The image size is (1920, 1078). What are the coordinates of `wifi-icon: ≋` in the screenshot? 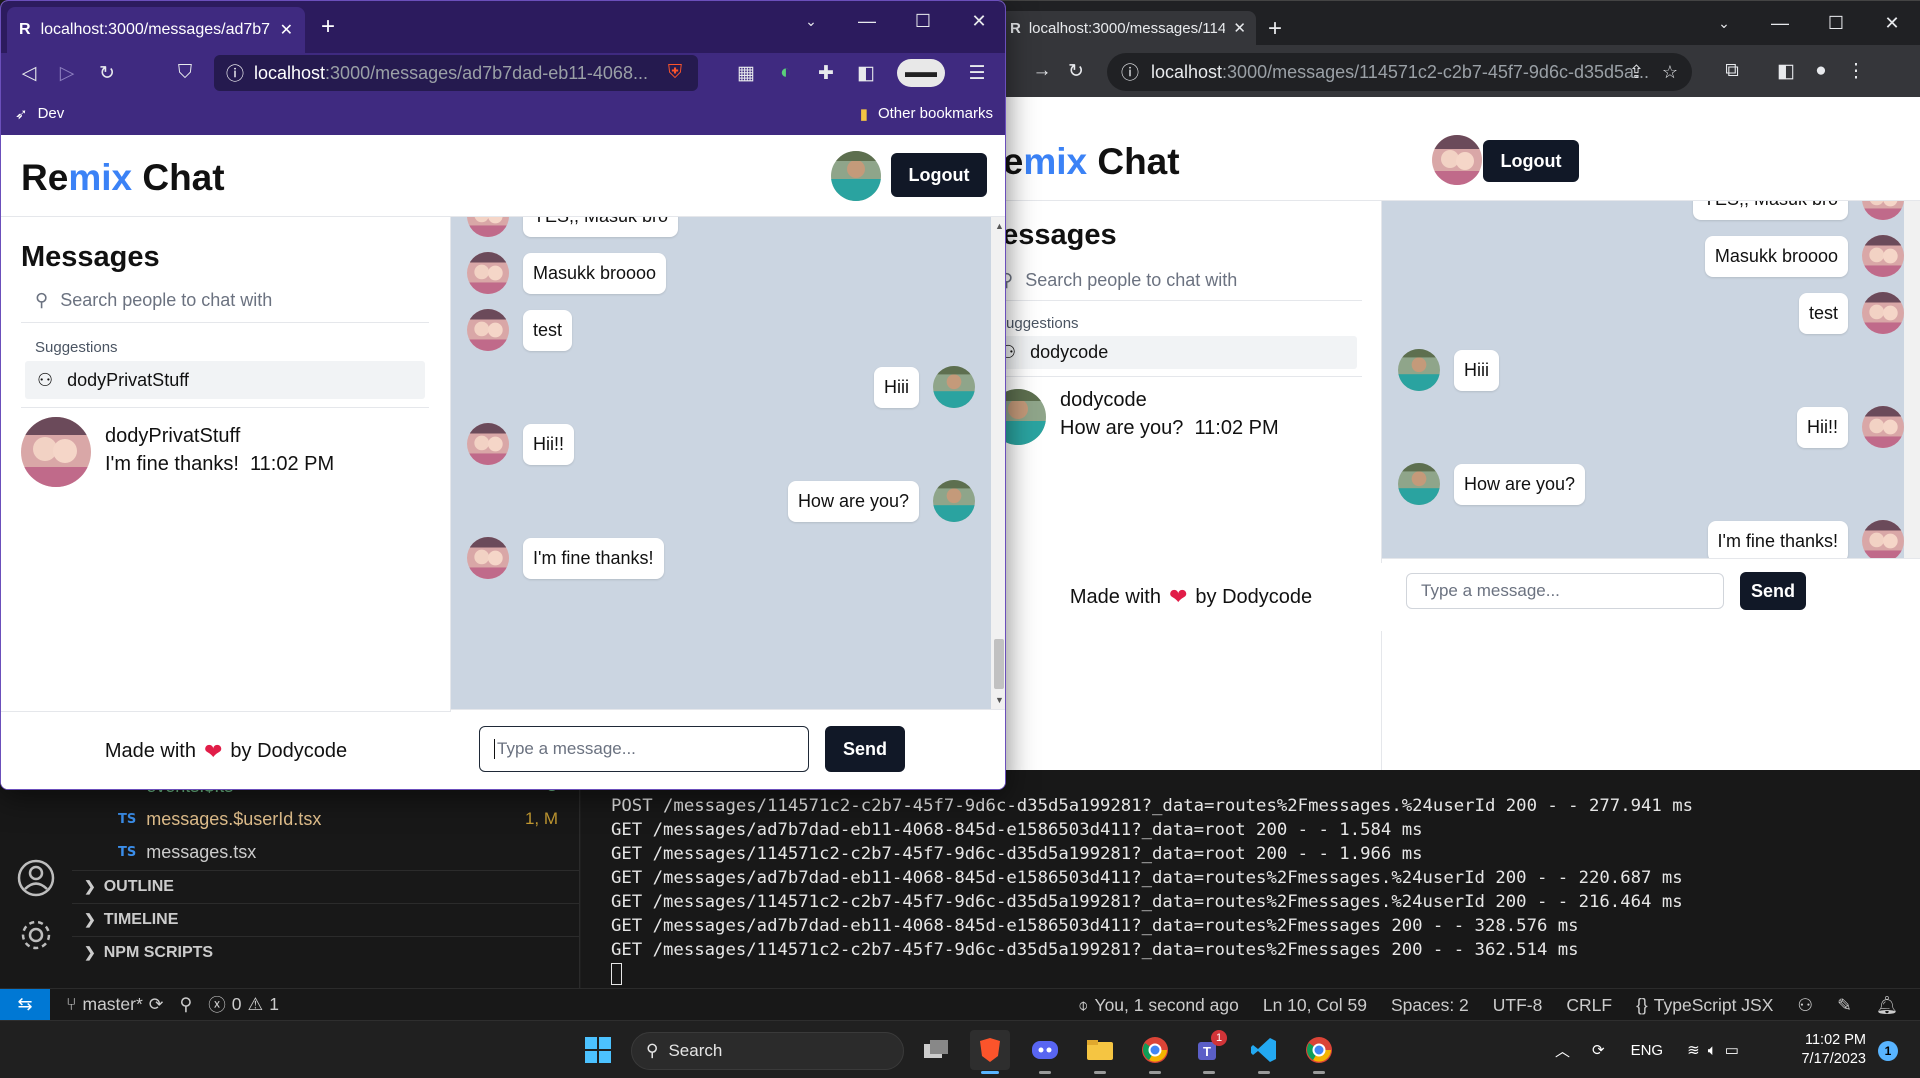 It's located at (1693, 1050).